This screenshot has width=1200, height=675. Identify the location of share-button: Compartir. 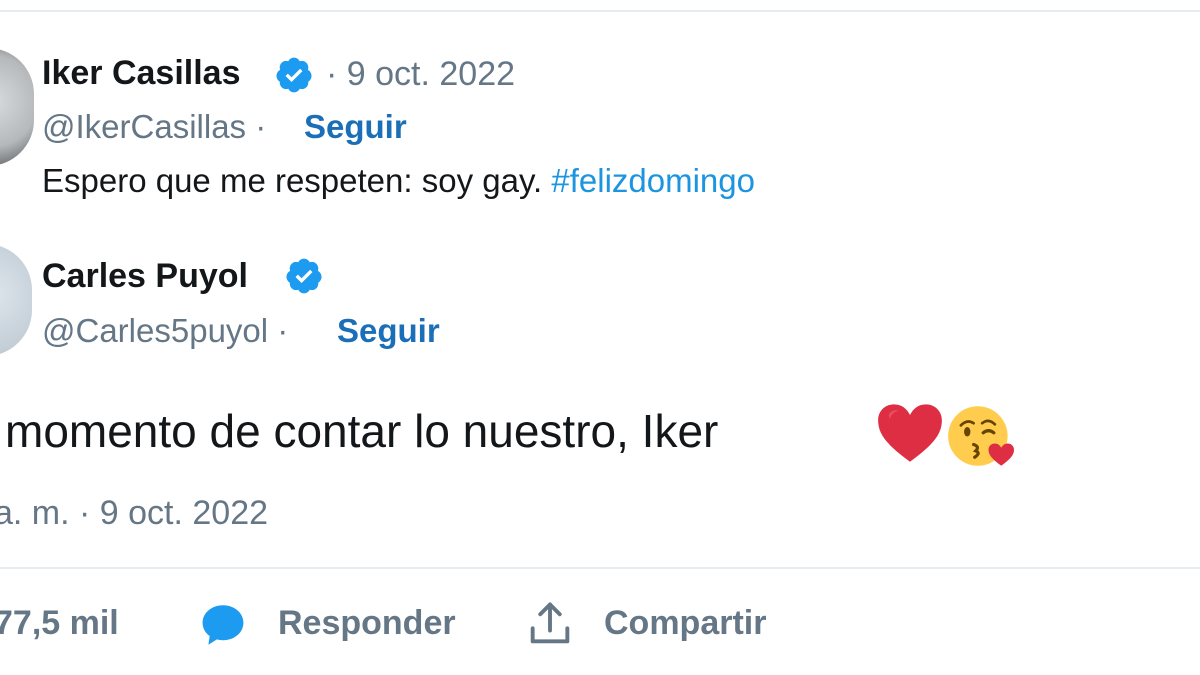
(685, 623).